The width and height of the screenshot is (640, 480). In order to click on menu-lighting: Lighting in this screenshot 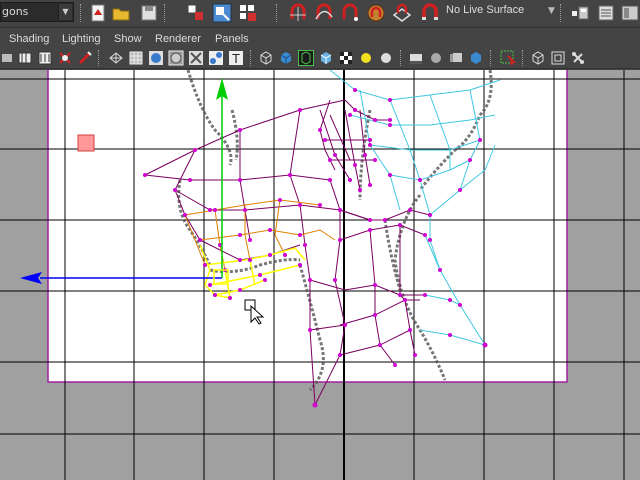, I will do `click(81, 39)`.